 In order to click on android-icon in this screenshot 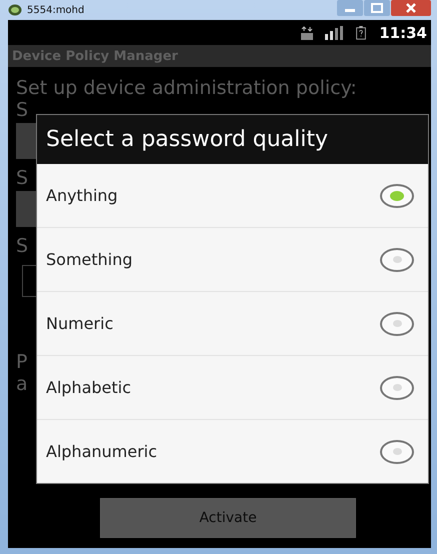, I will do `click(15, 10)`.